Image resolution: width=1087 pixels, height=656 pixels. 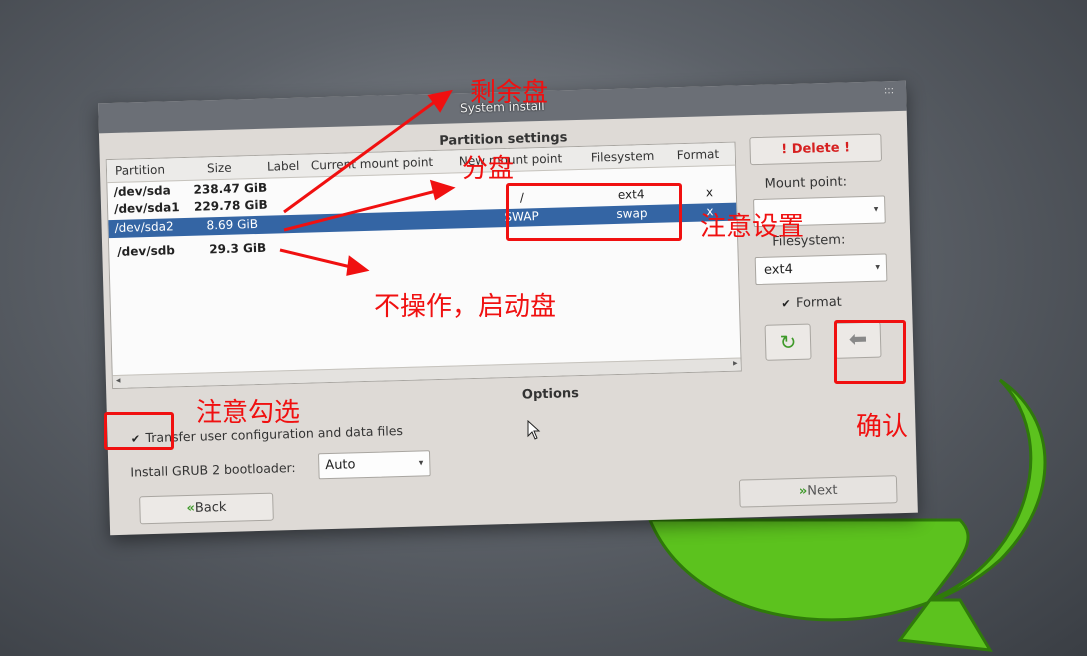 I want to click on annotation-boot: 不操作，启动盘, so click(x=465, y=307).